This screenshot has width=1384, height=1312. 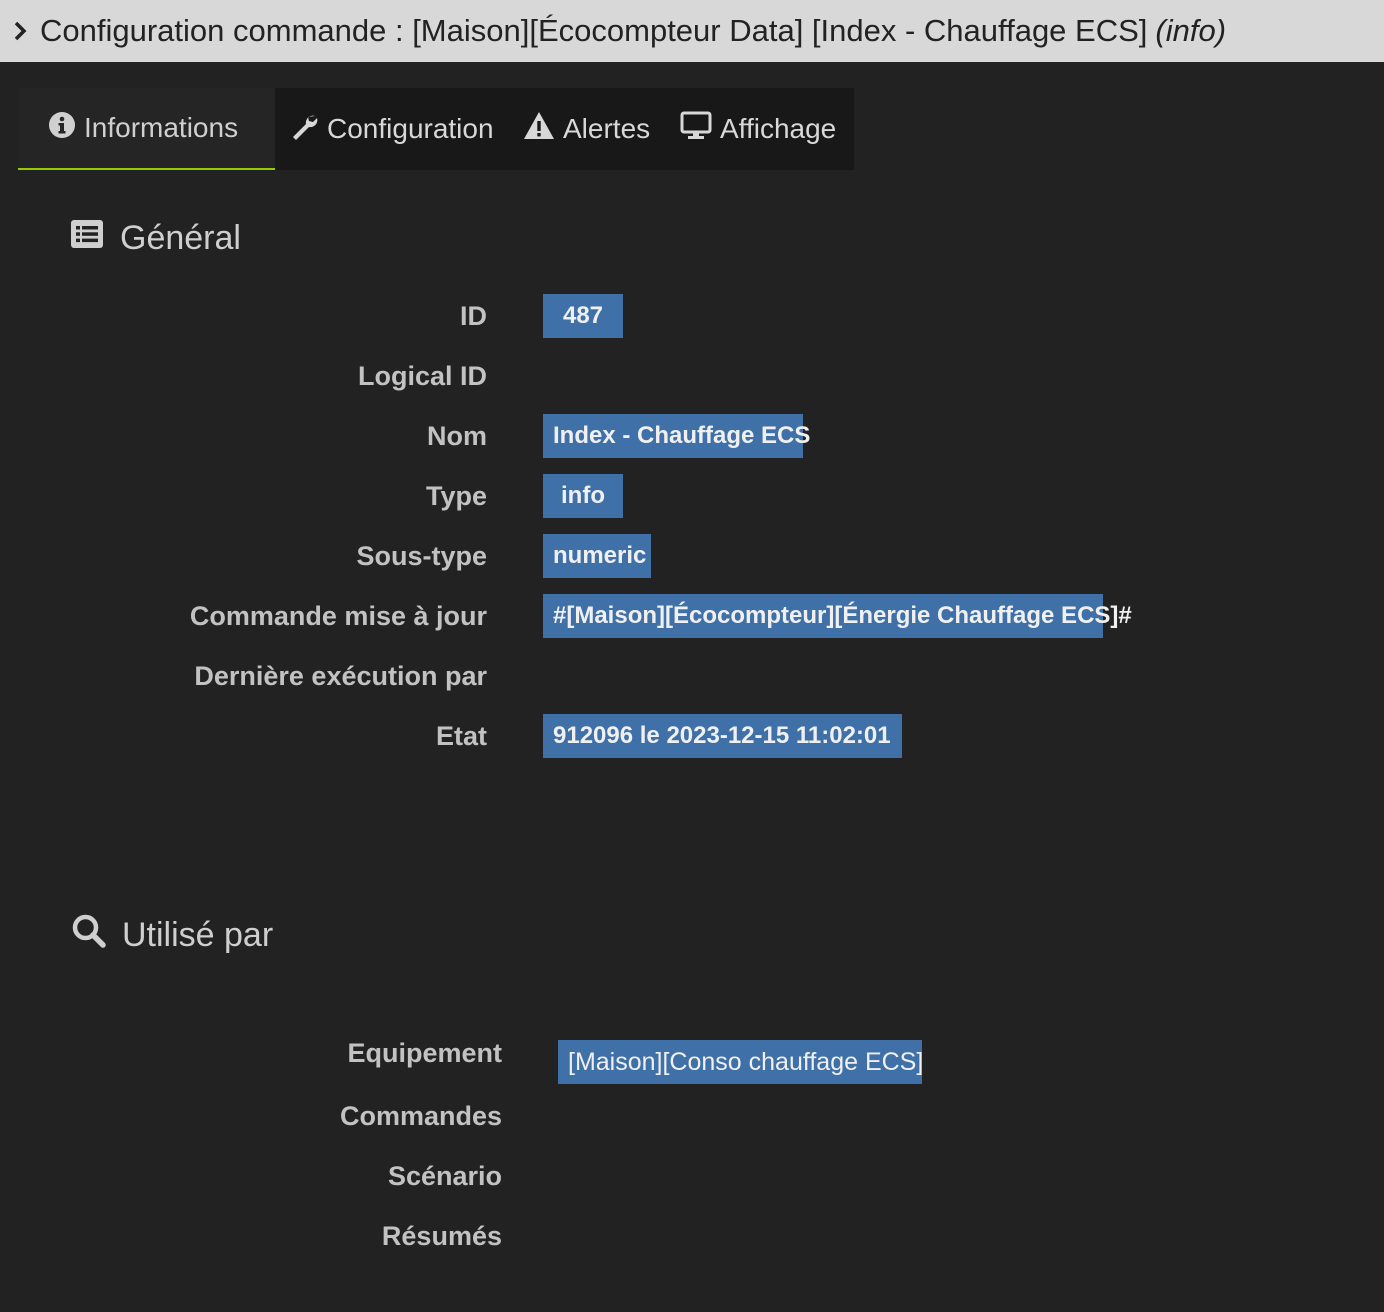 I want to click on nom-label: Nom, so click(x=457, y=436).